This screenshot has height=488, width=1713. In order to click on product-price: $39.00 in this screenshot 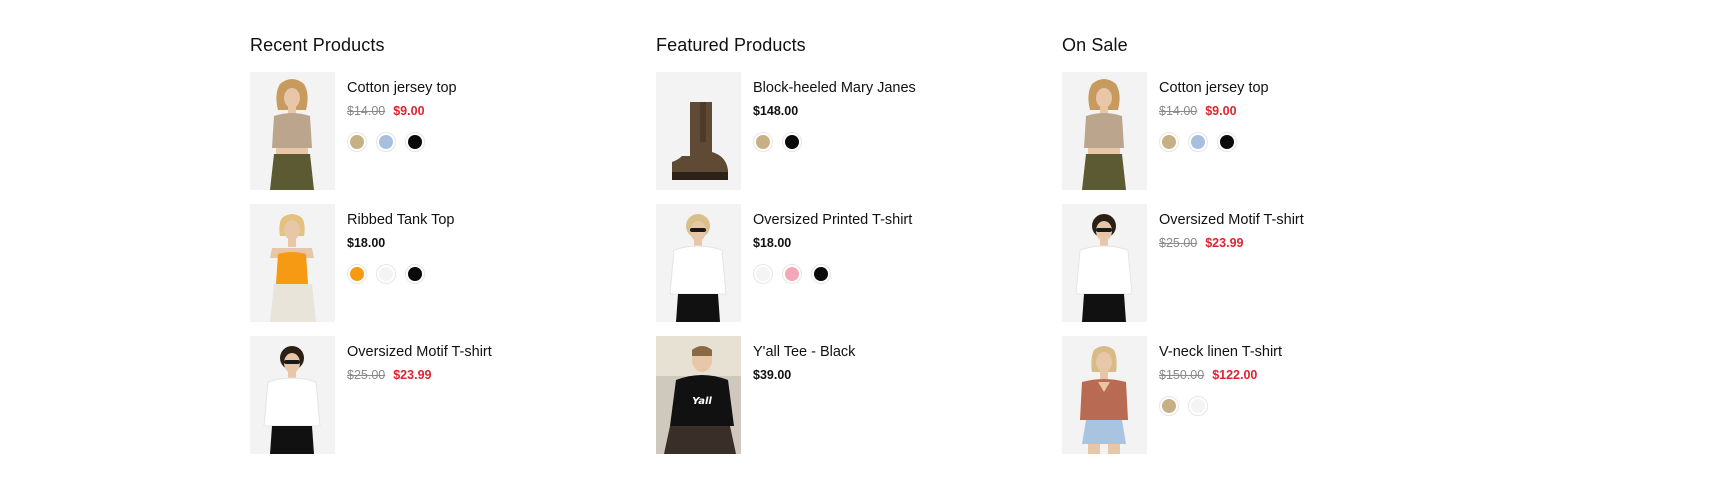, I will do `click(804, 375)`.